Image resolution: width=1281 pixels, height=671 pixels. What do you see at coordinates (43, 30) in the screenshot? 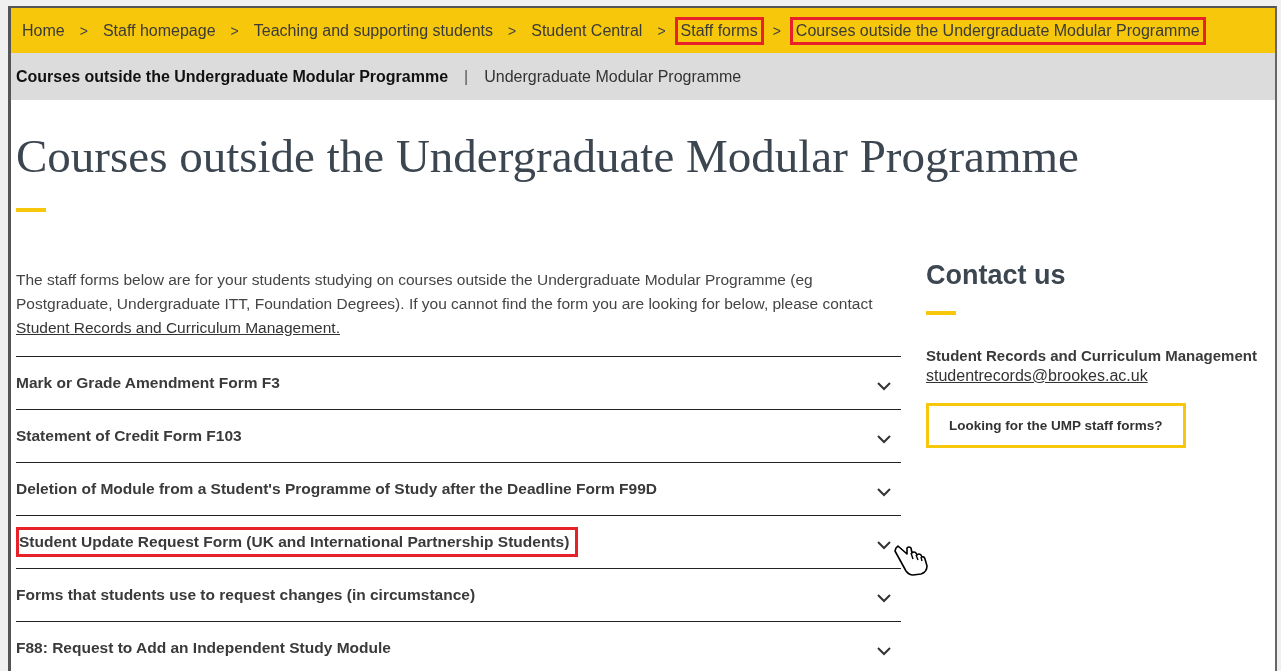
I see `breadcrumb-link: Home` at bounding box center [43, 30].